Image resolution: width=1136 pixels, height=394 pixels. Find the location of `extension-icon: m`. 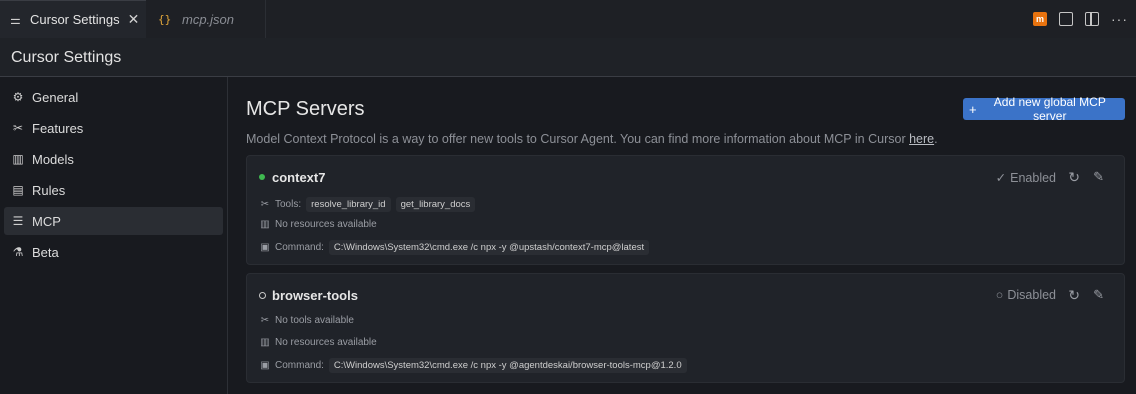

extension-icon: m is located at coordinates (1040, 19).